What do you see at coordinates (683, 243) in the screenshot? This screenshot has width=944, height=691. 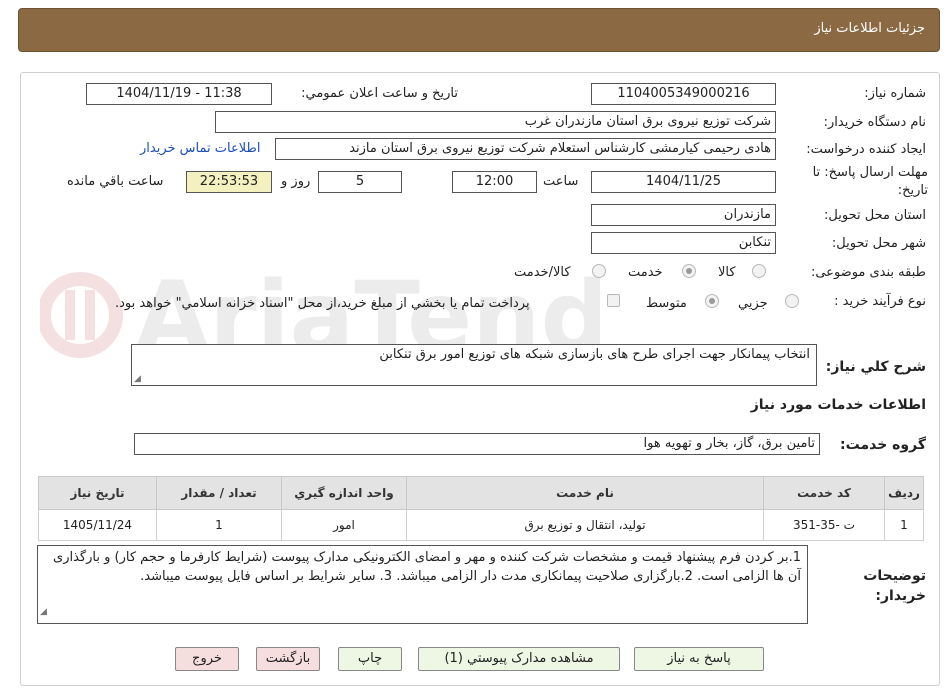 I see `city-field: تنکابن` at bounding box center [683, 243].